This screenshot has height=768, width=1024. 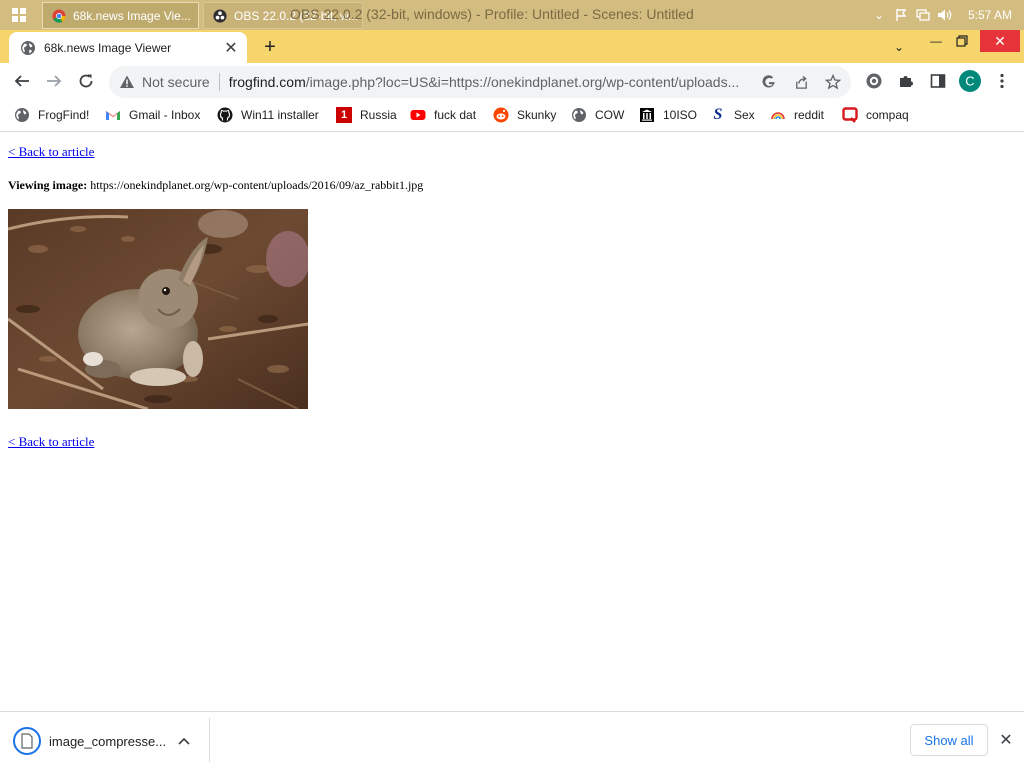 What do you see at coordinates (1006, 740) in the screenshot?
I see `close-icon: ✕` at bounding box center [1006, 740].